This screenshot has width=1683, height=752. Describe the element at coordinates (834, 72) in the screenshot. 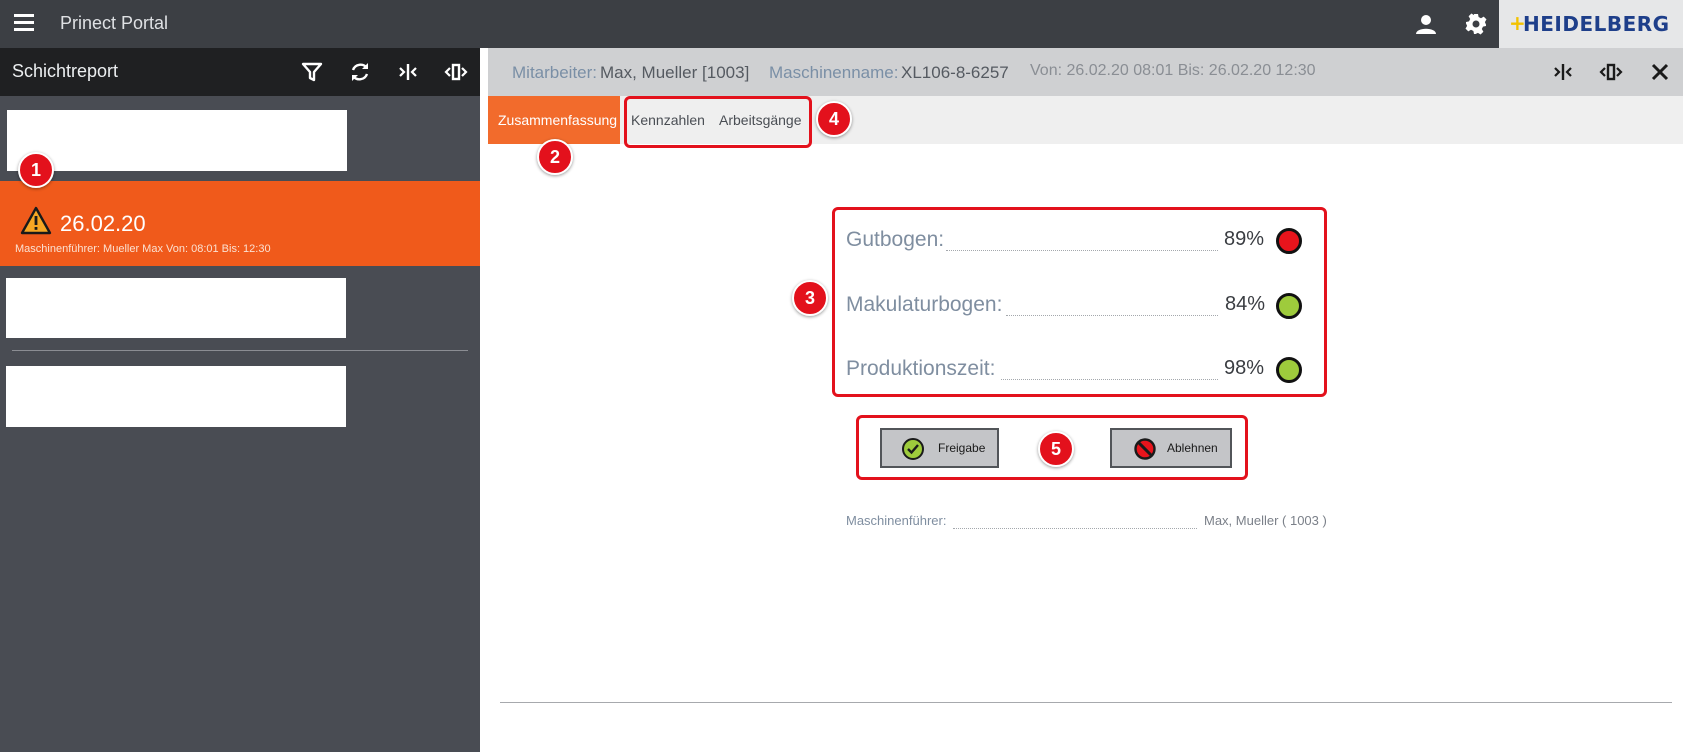

I see `machine-label: Maschinenname:` at that location.